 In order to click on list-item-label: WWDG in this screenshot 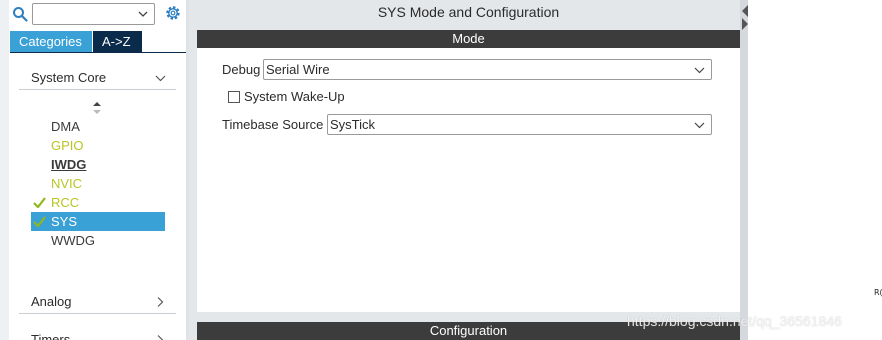, I will do `click(73, 240)`.